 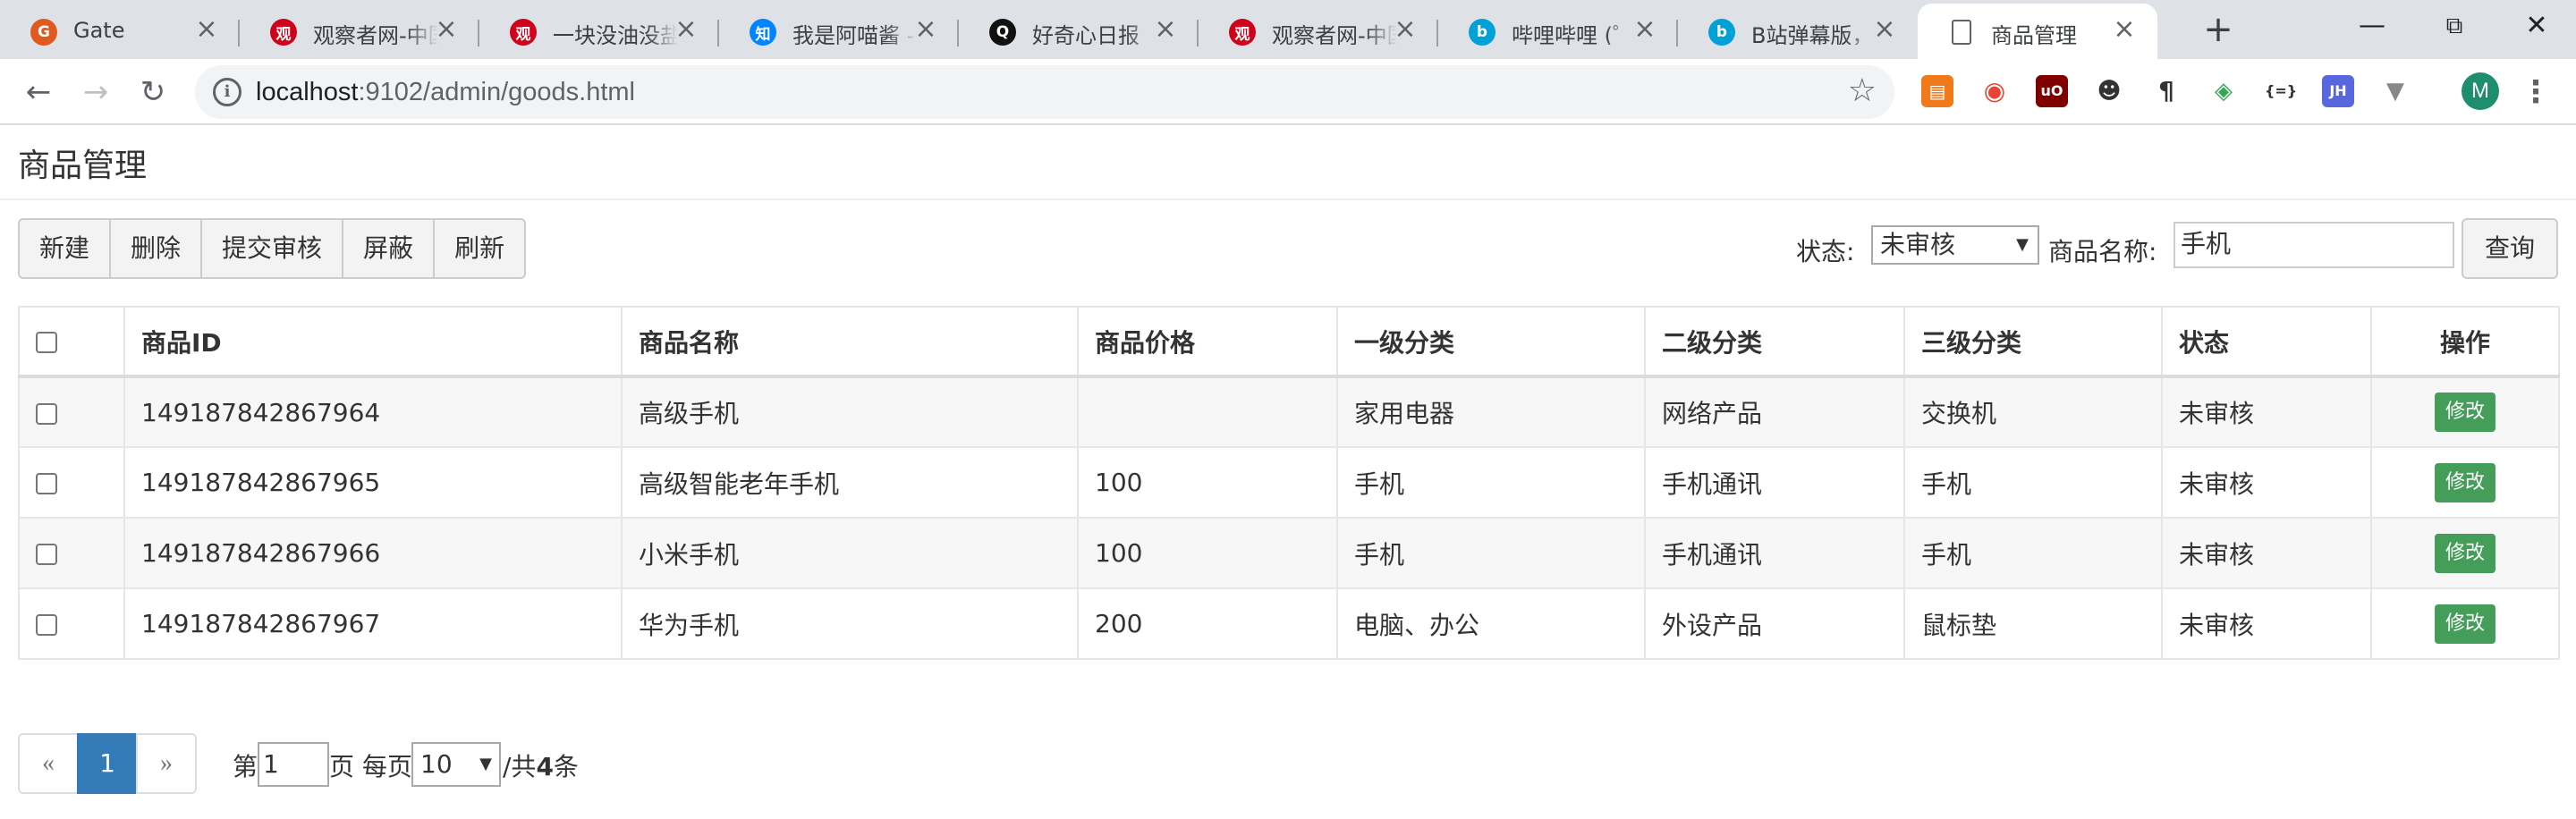 I want to click on tab-title: 商品管理, so click(x=2034, y=34).